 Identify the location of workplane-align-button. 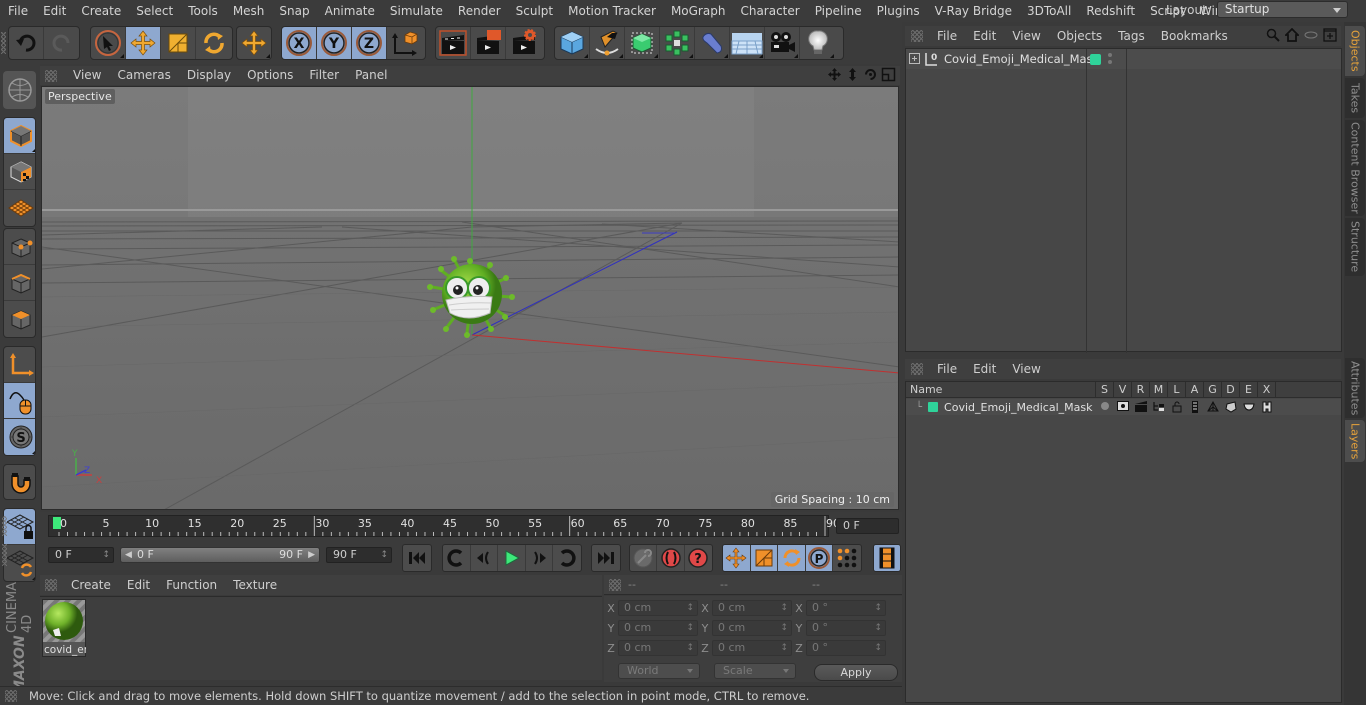
(19, 563).